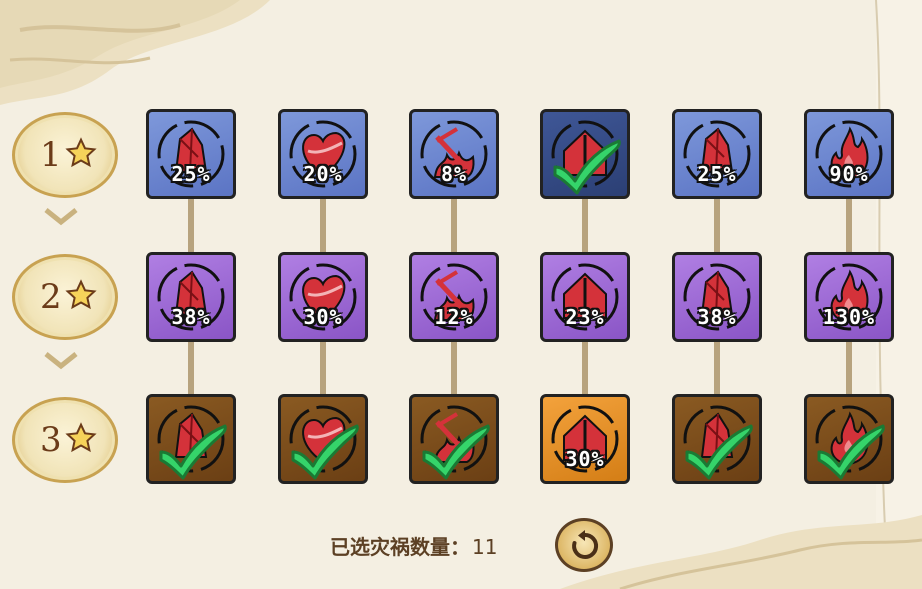  Describe the element at coordinates (454, 297) in the screenshot. I see `calamity-tile: 12%` at that location.